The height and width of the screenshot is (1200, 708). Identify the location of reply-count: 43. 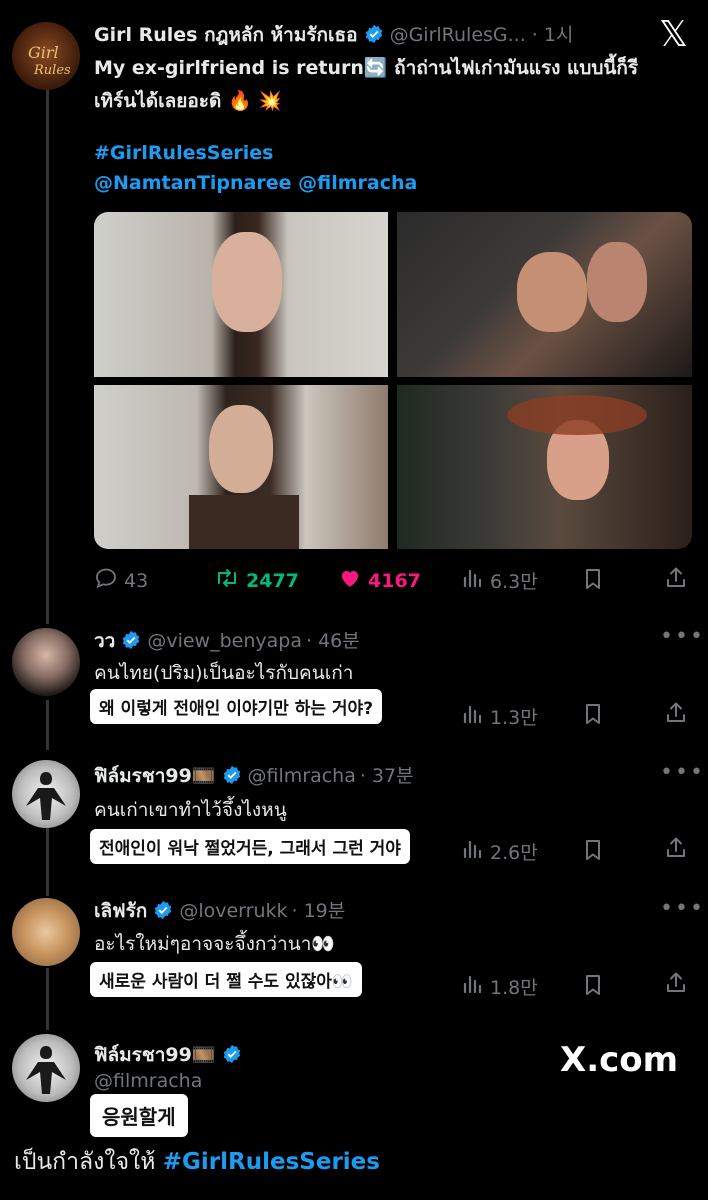
(136, 580).